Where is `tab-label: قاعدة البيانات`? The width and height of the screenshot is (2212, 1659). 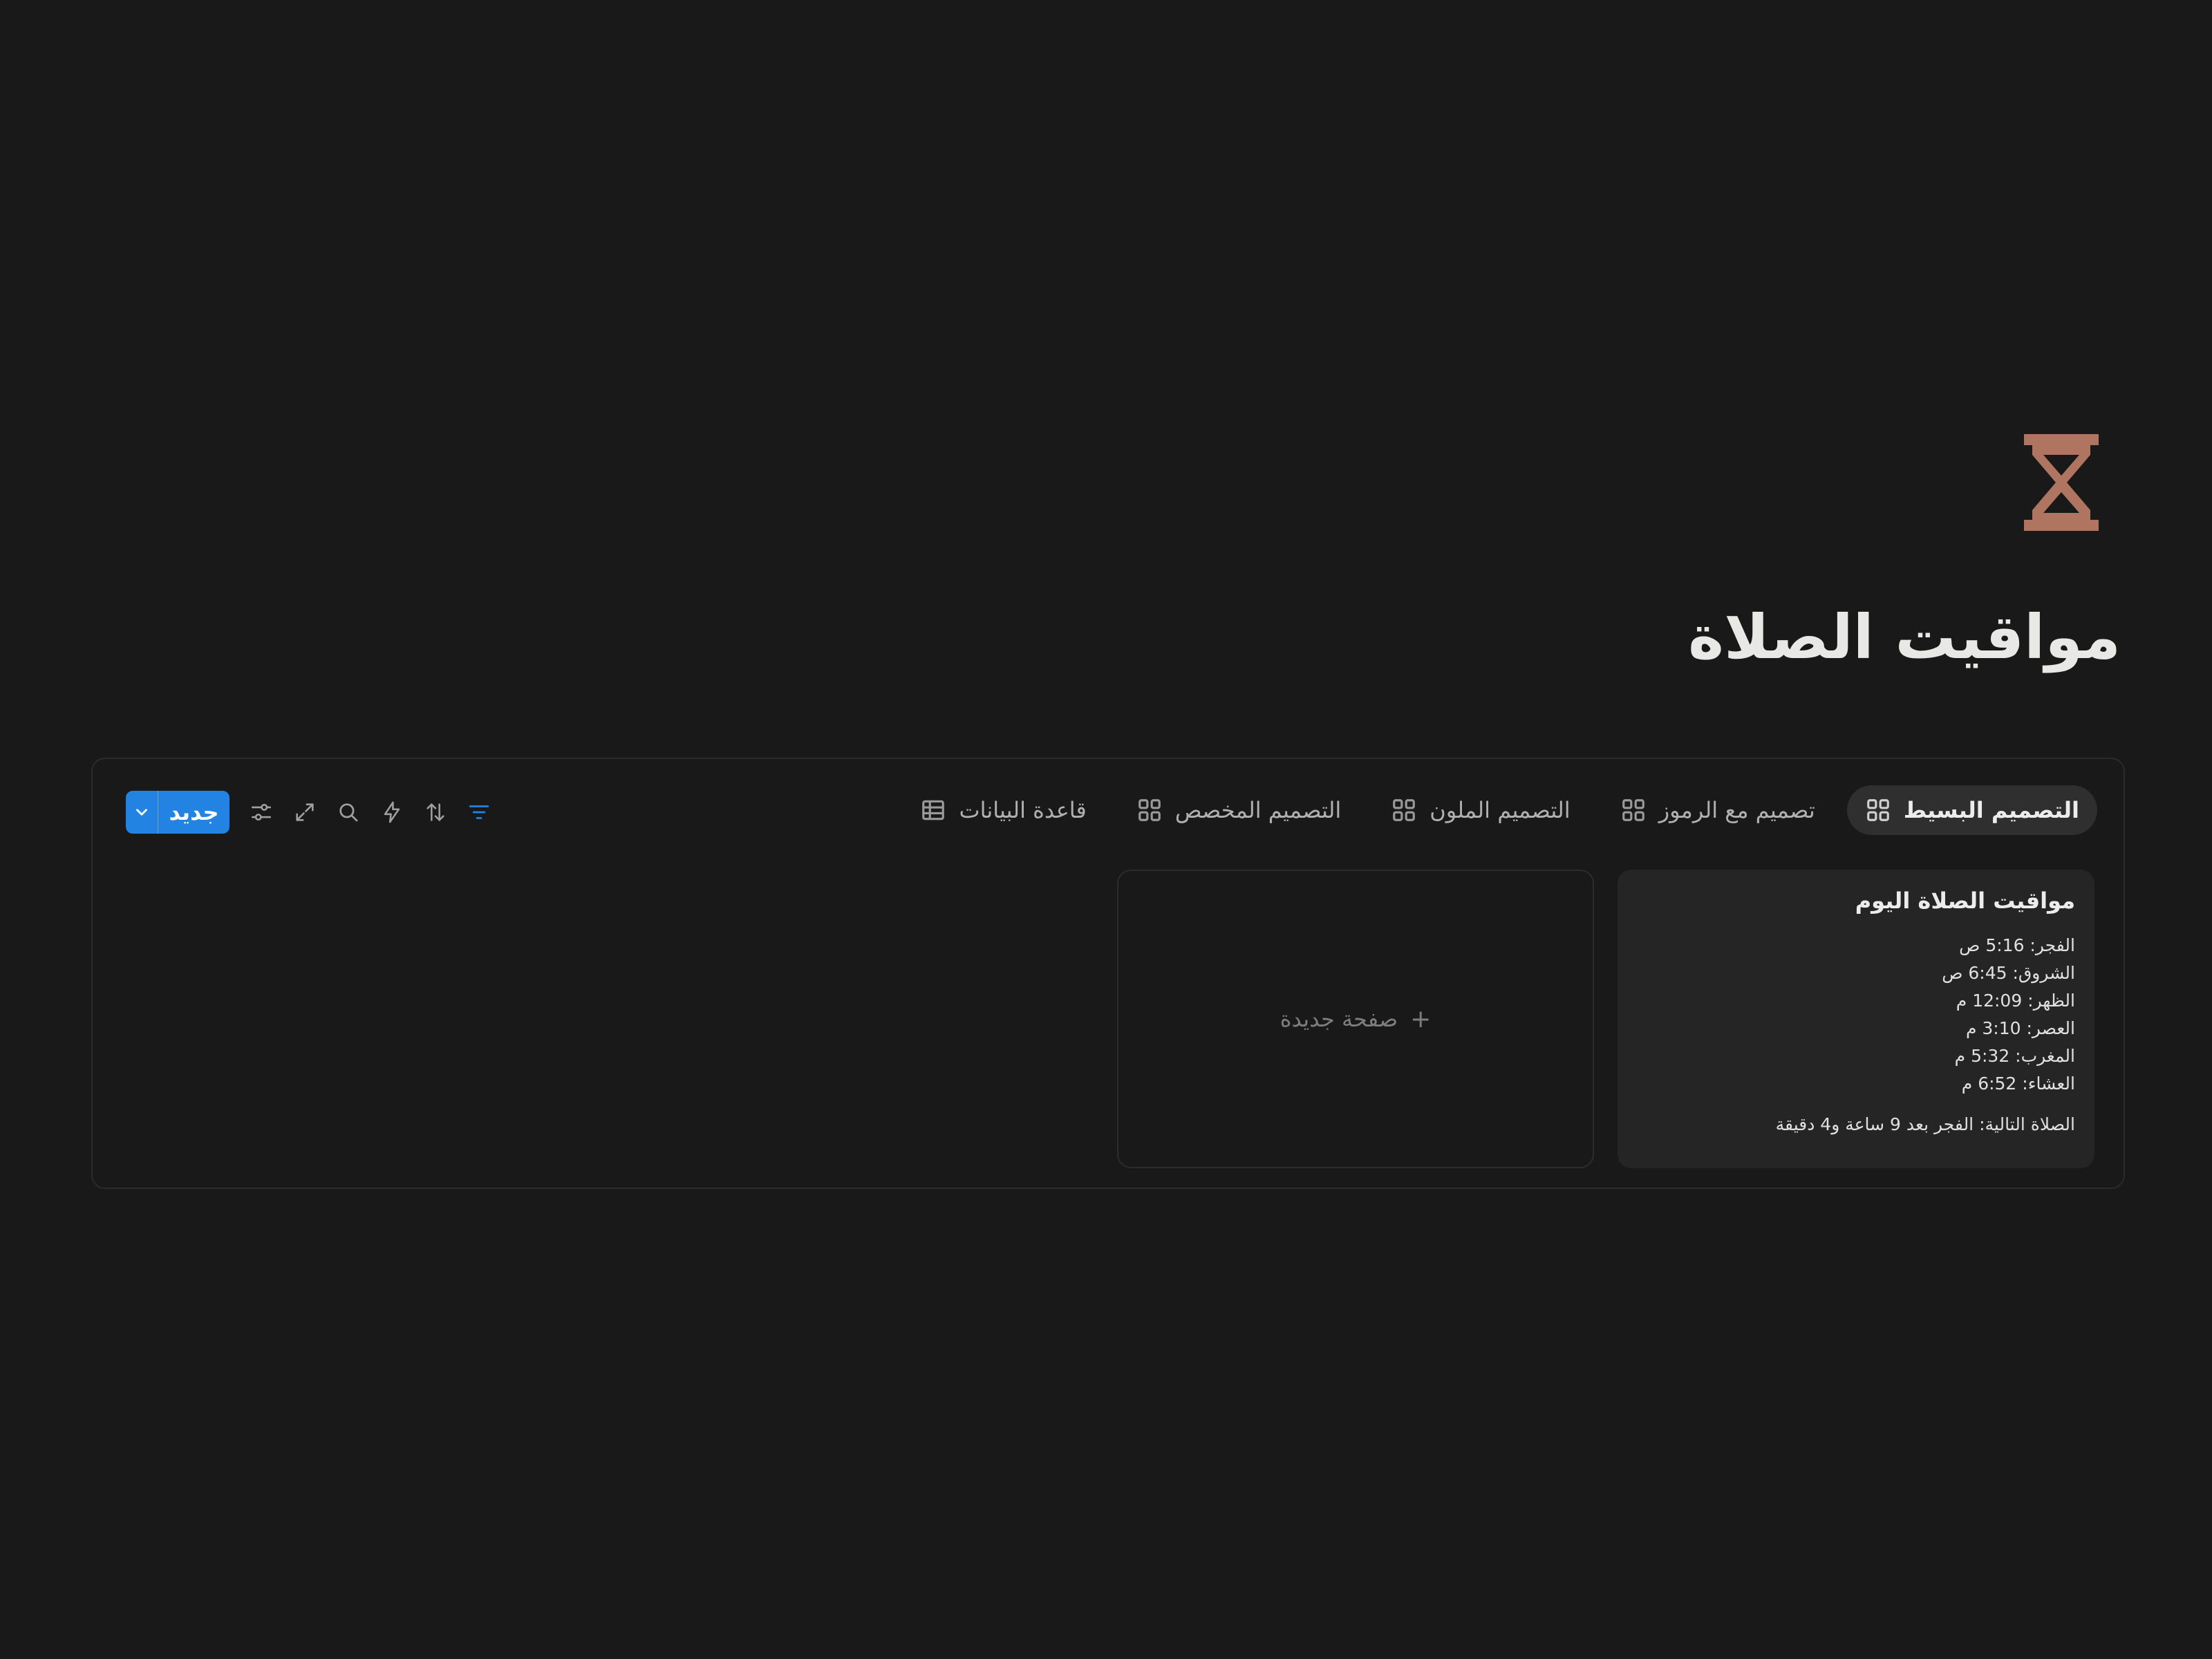 tab-label: قاعدة البيانات is located at coordinates (1023, 810).